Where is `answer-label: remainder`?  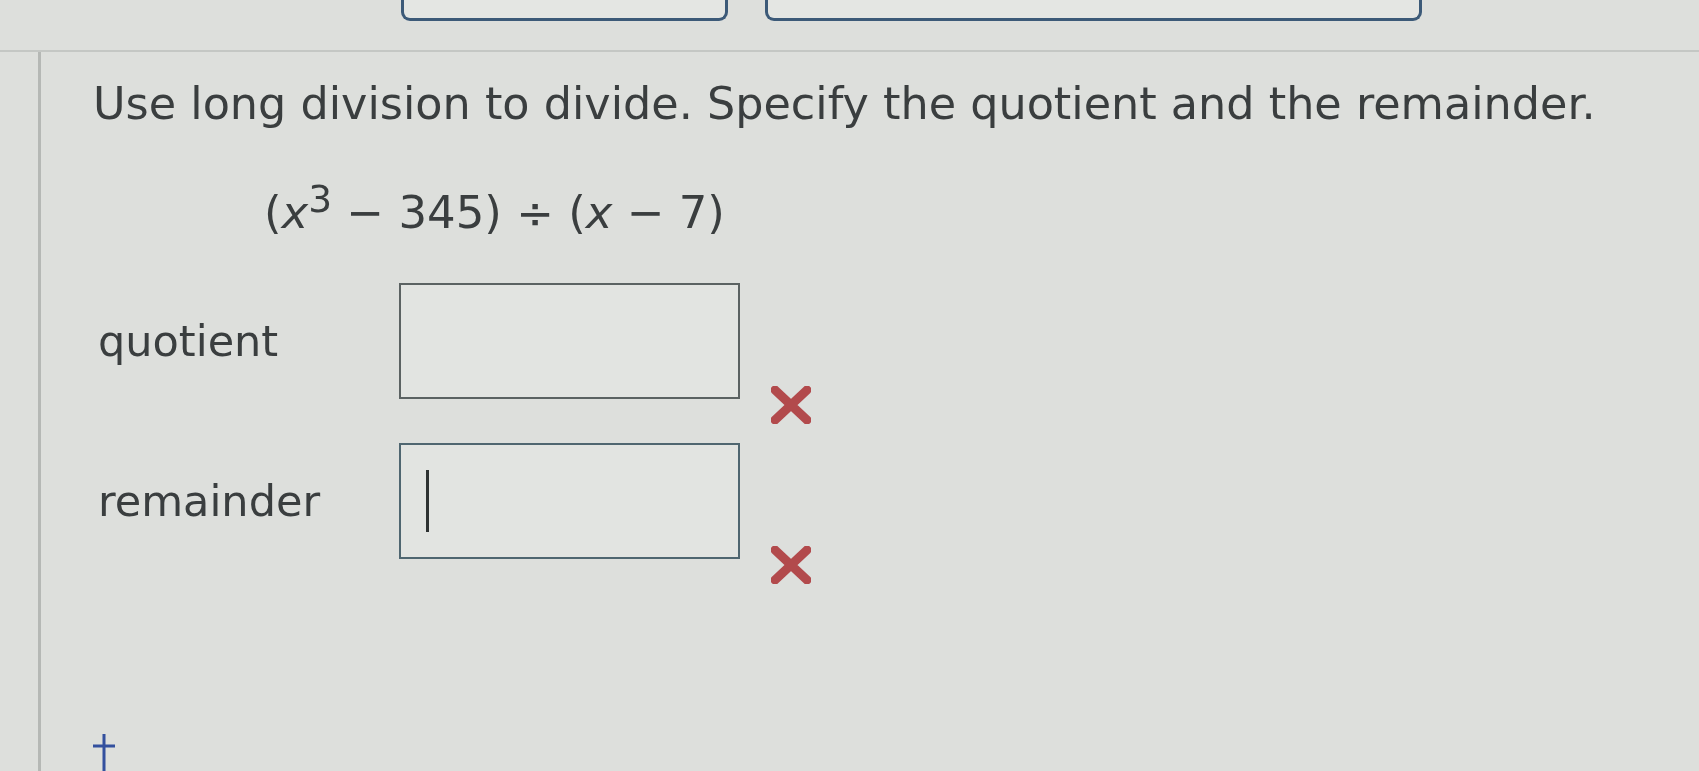 answer-label: remainder is located at coordinates (209, 501).